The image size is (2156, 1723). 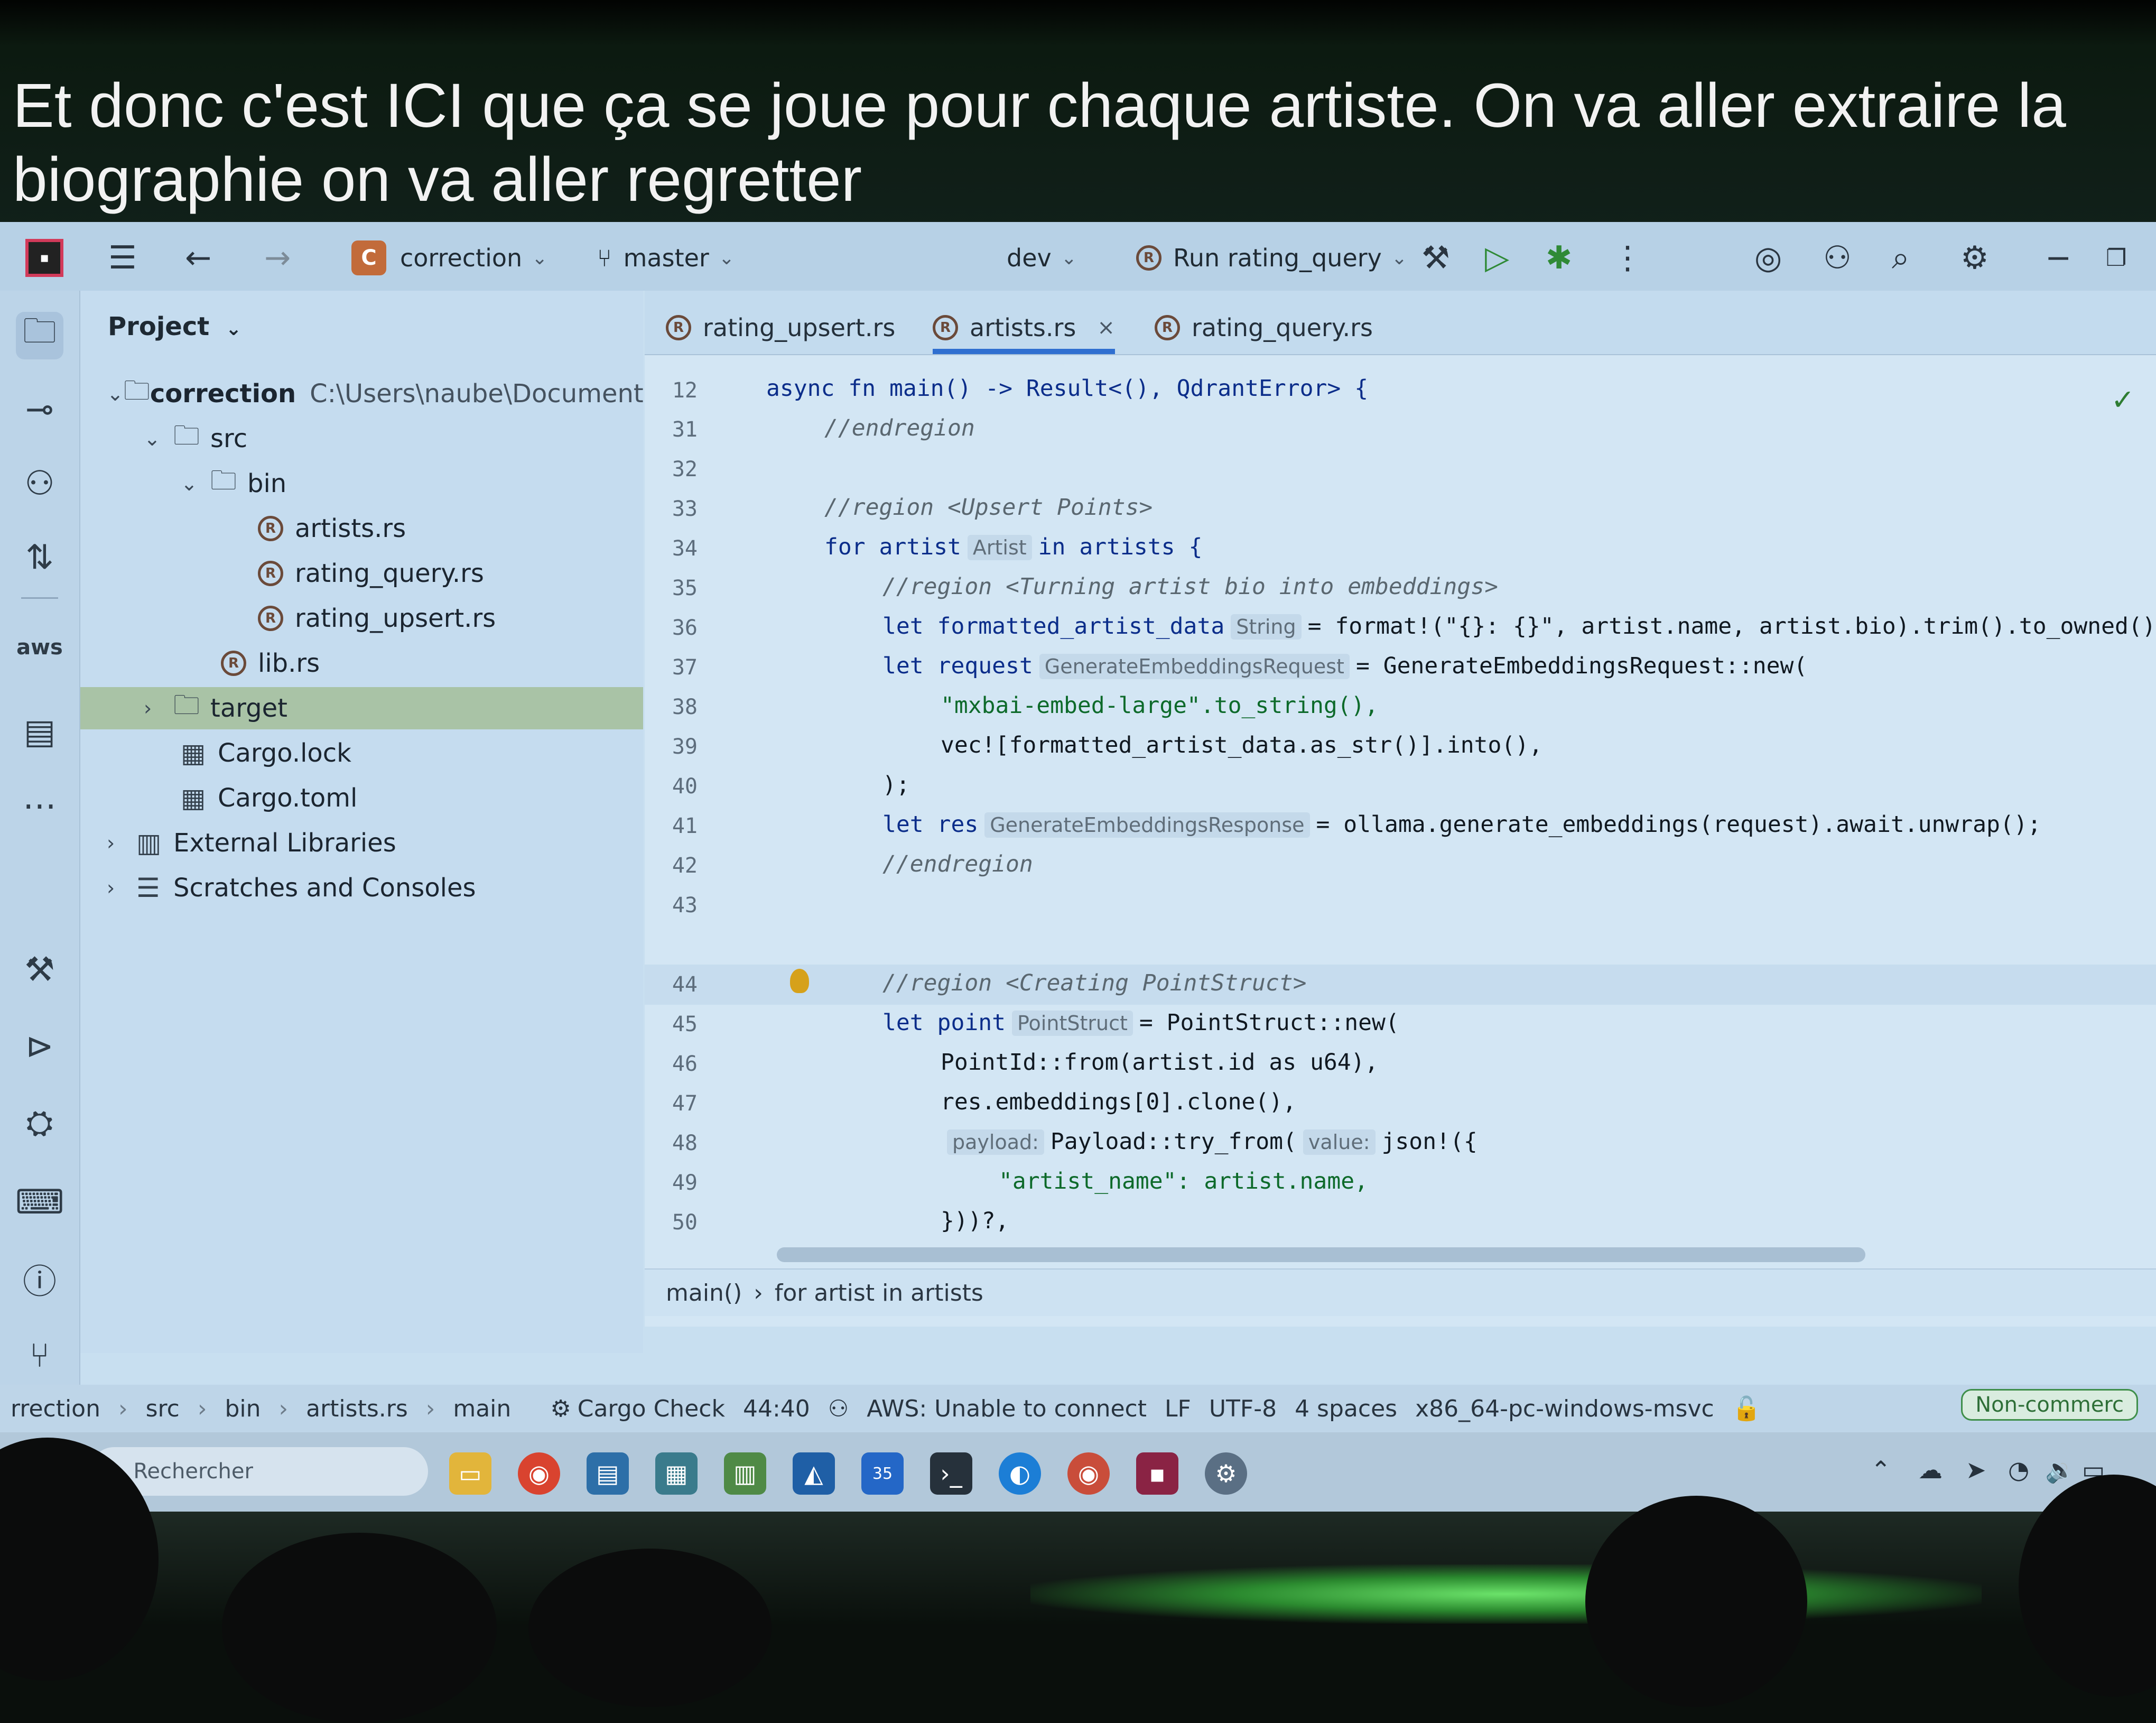 I want to click on volume-icon: 🔉, so click(x=2060, y=1470).